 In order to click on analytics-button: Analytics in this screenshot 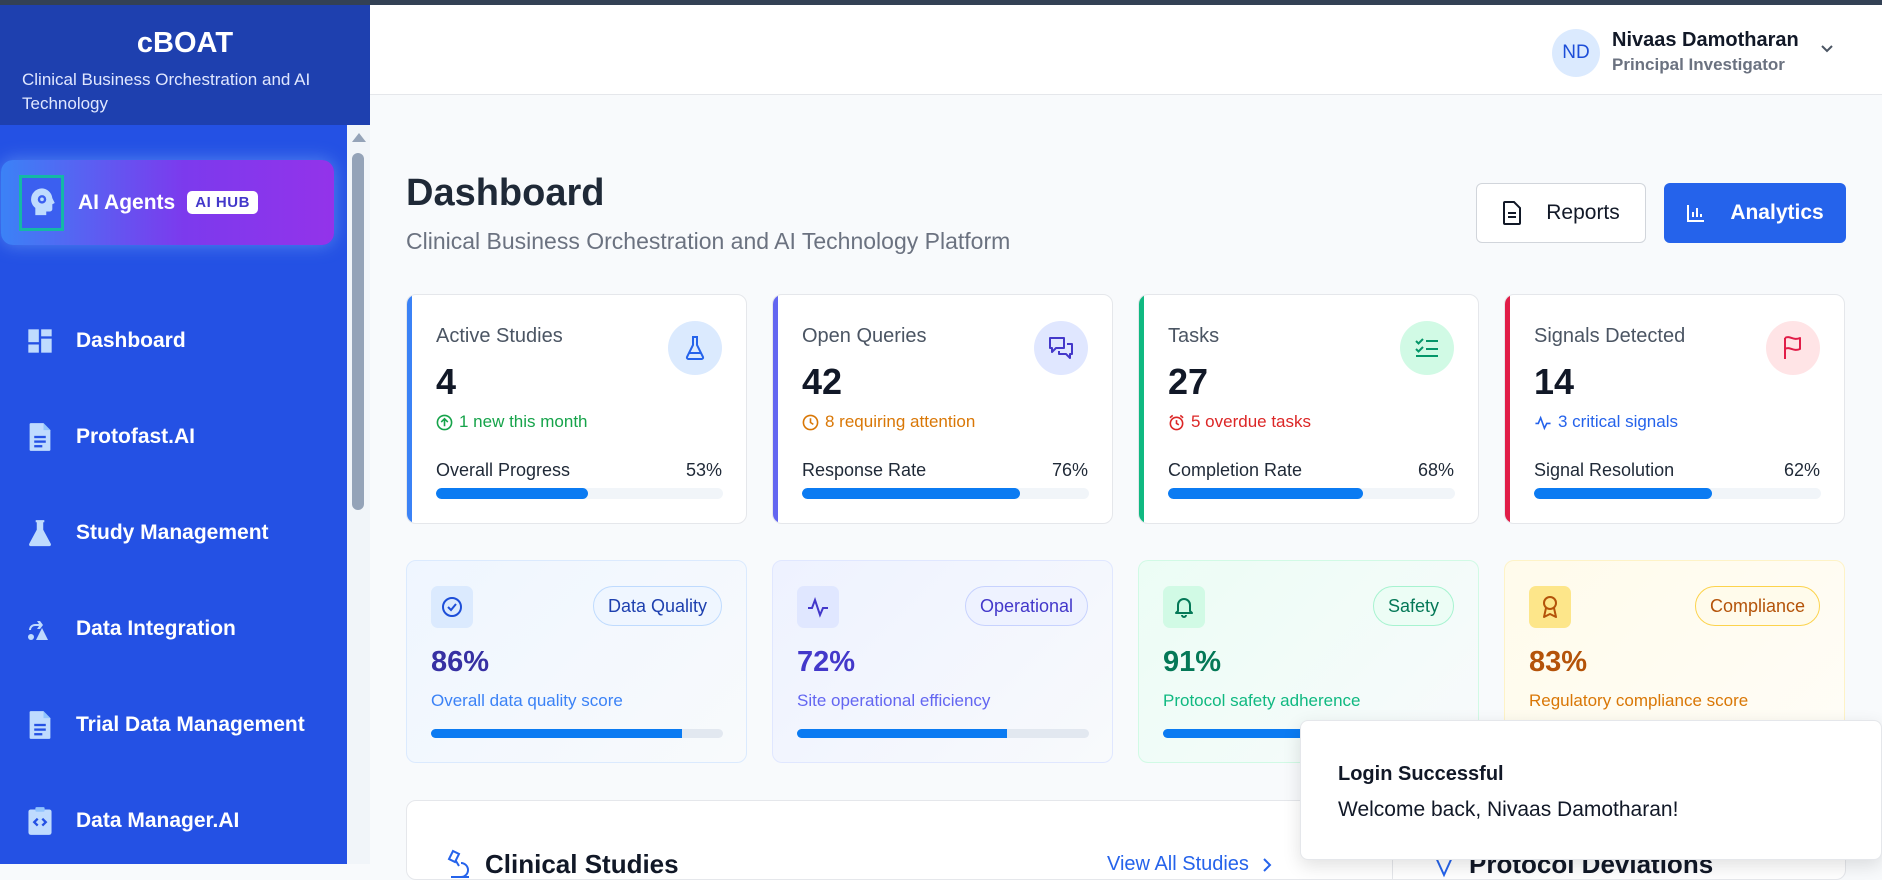, I will do `click(1755, 213)`.